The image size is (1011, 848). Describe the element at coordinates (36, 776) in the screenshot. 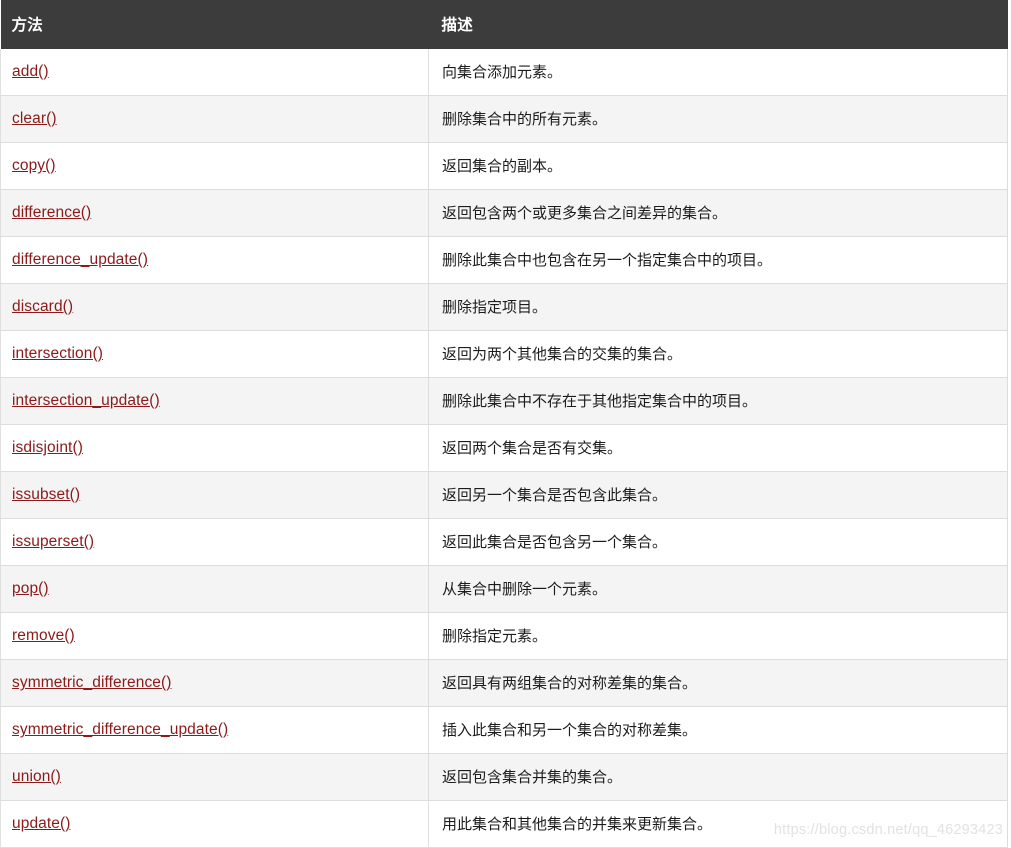

I see `method-link: union()` at that location.